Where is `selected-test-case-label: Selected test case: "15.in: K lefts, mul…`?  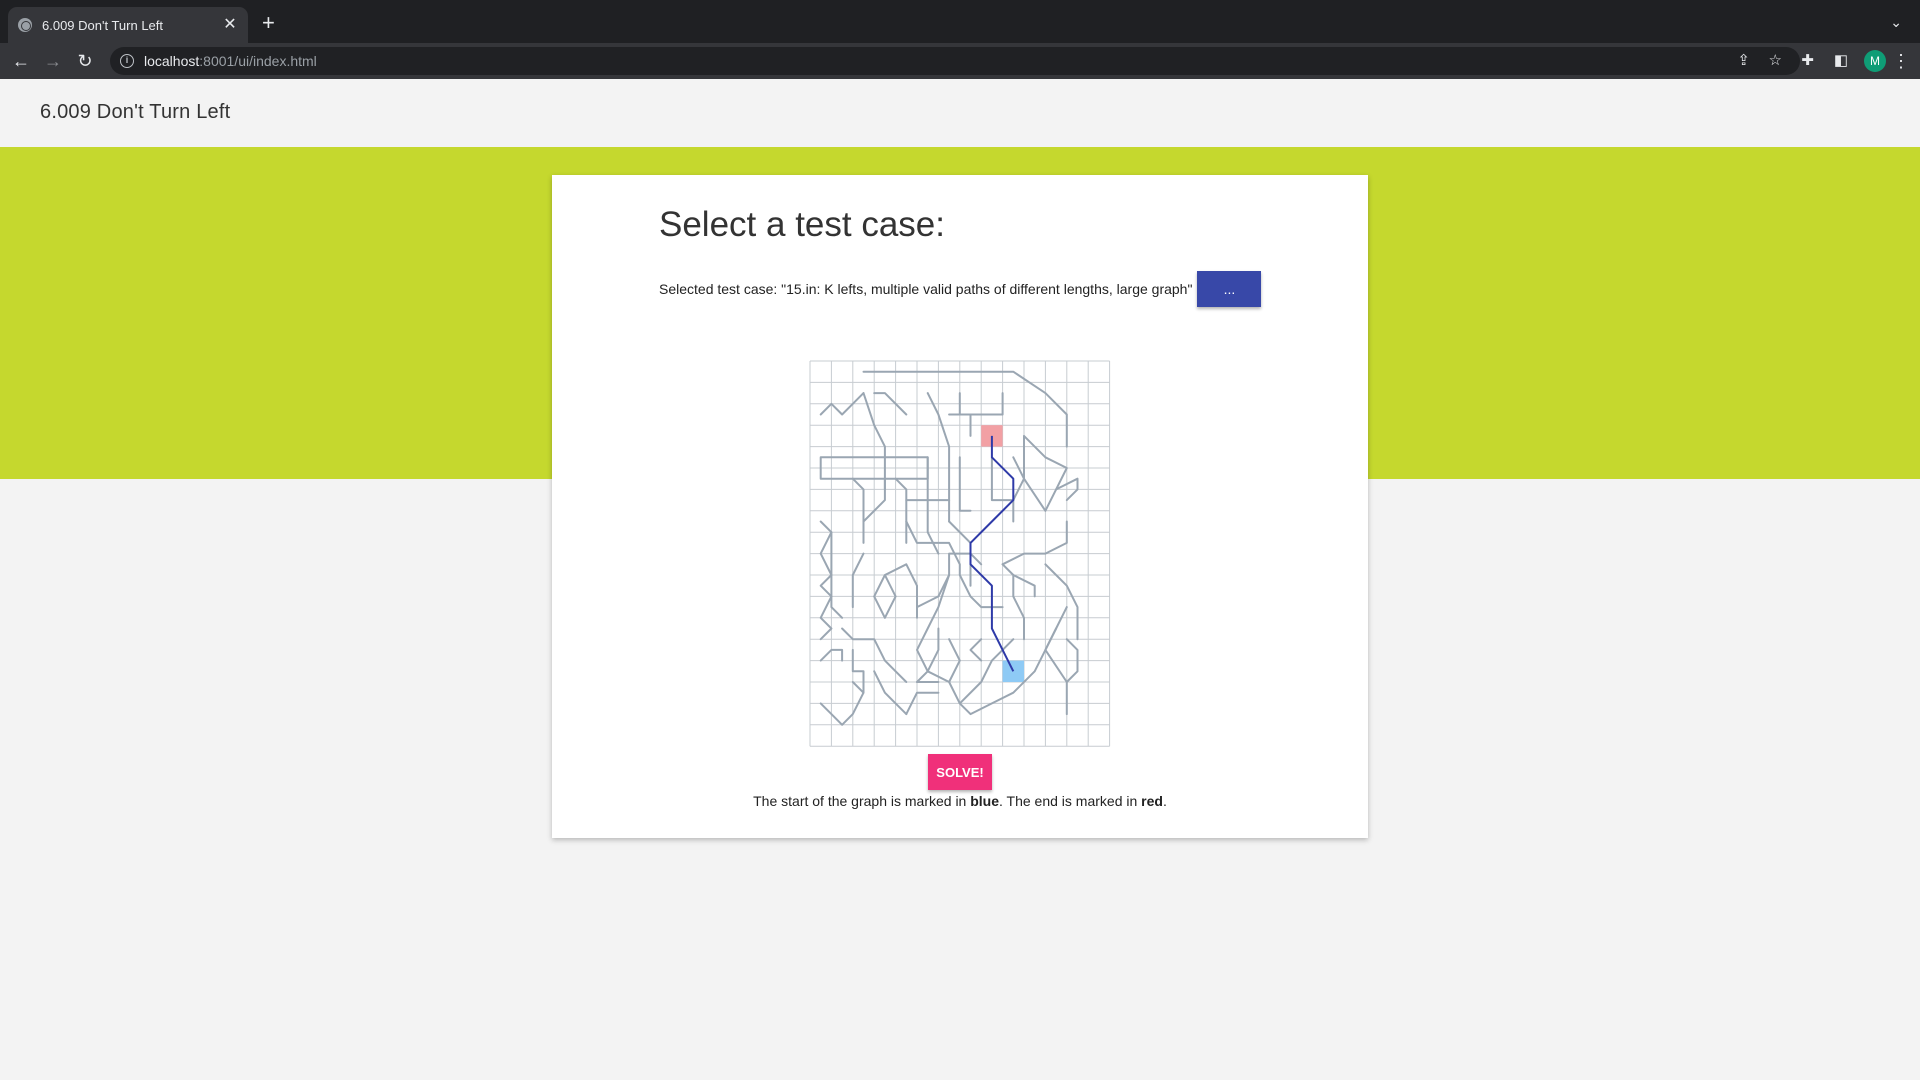 selected-test-case-label: Selected test case: "15.in: K lefts, mul… is located at coordinates (926, 289).